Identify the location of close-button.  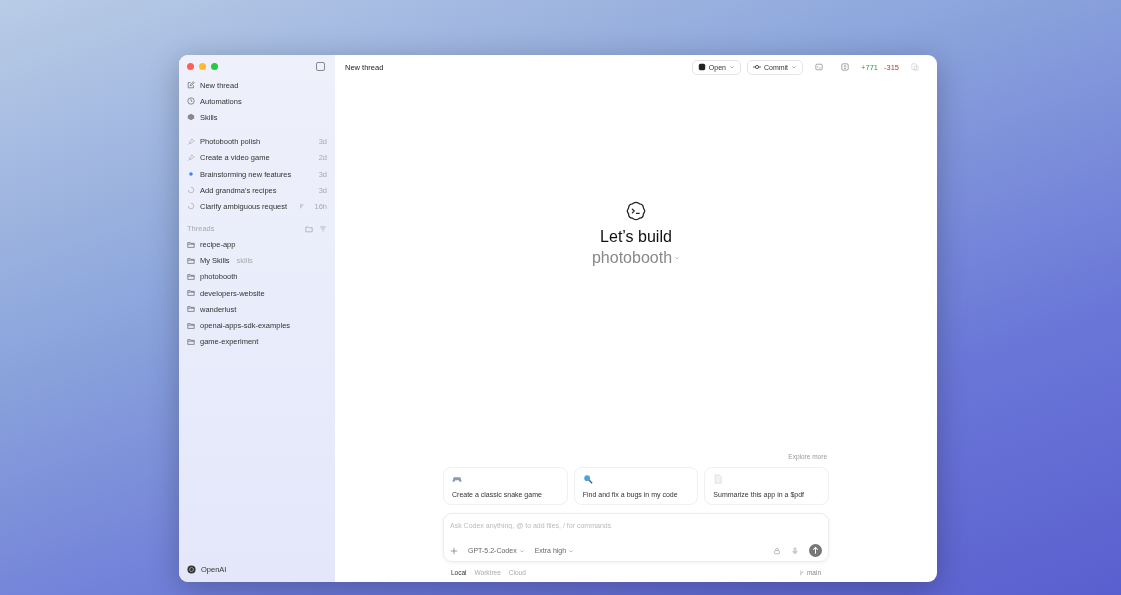
(190, 66).